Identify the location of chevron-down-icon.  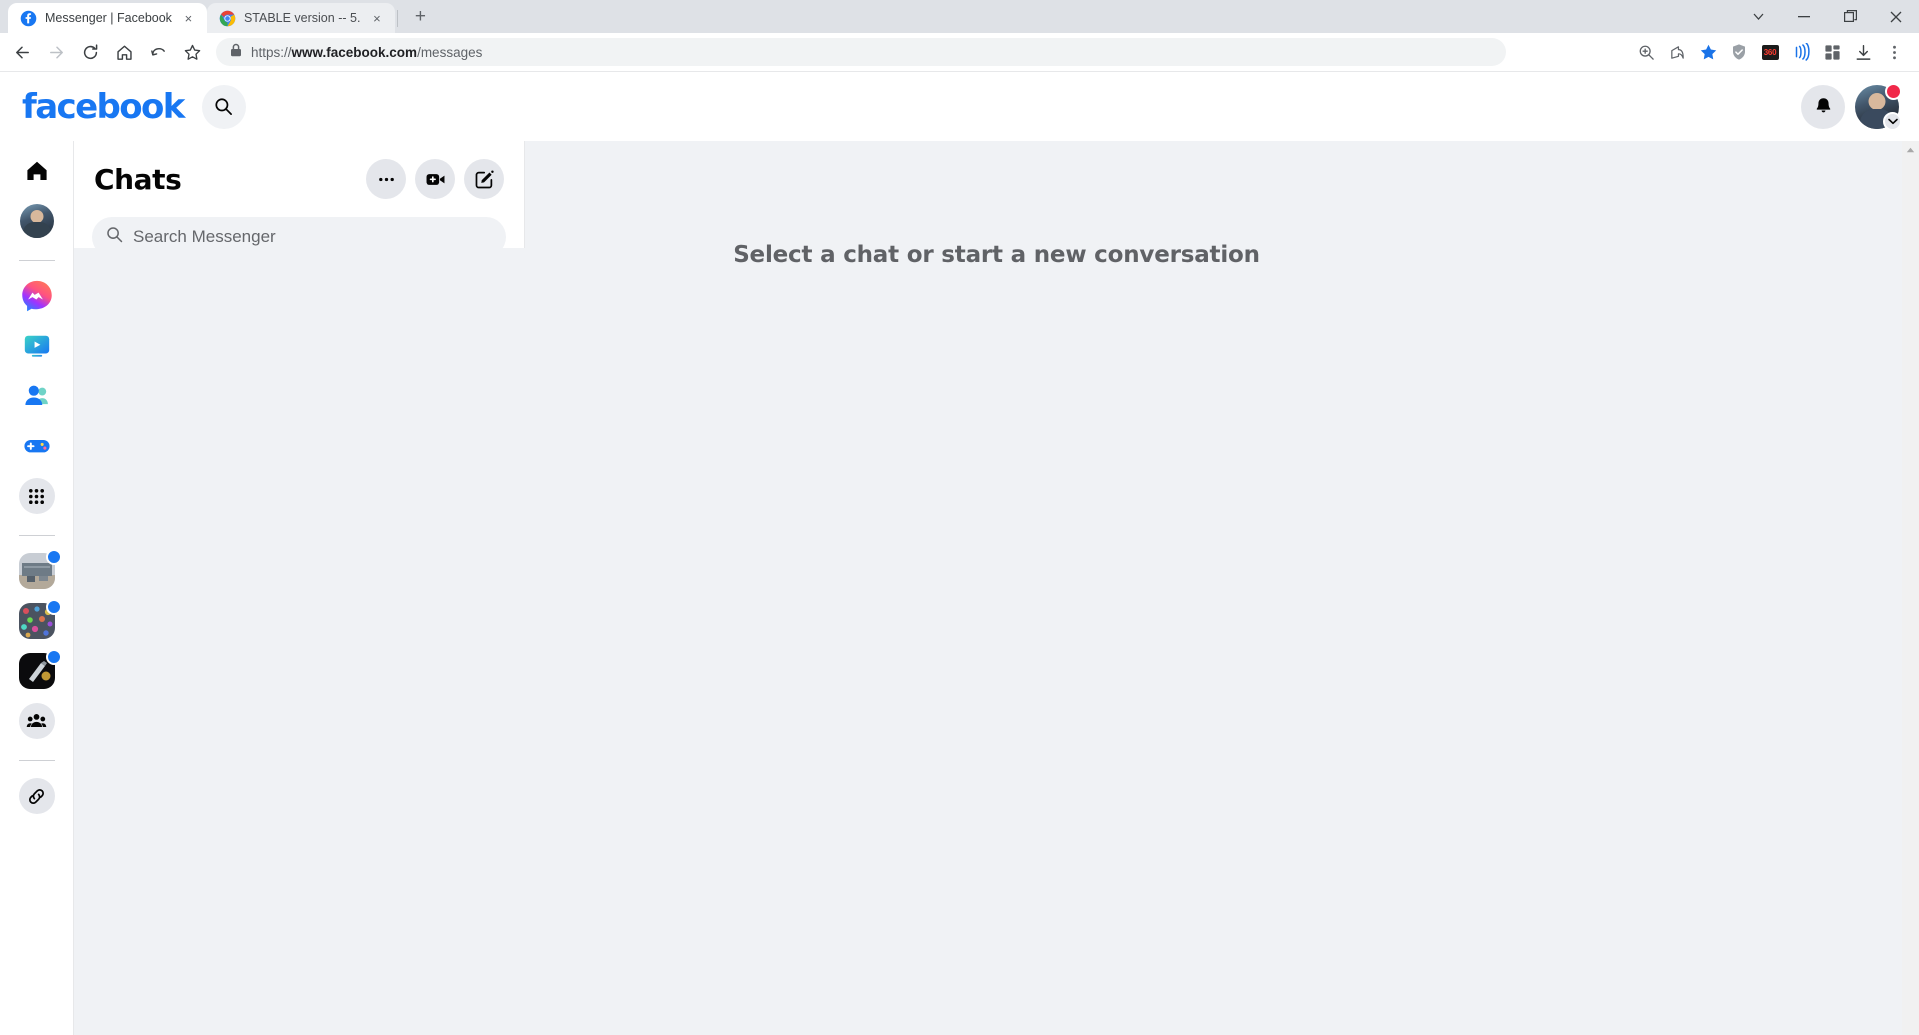
(1892, 121).